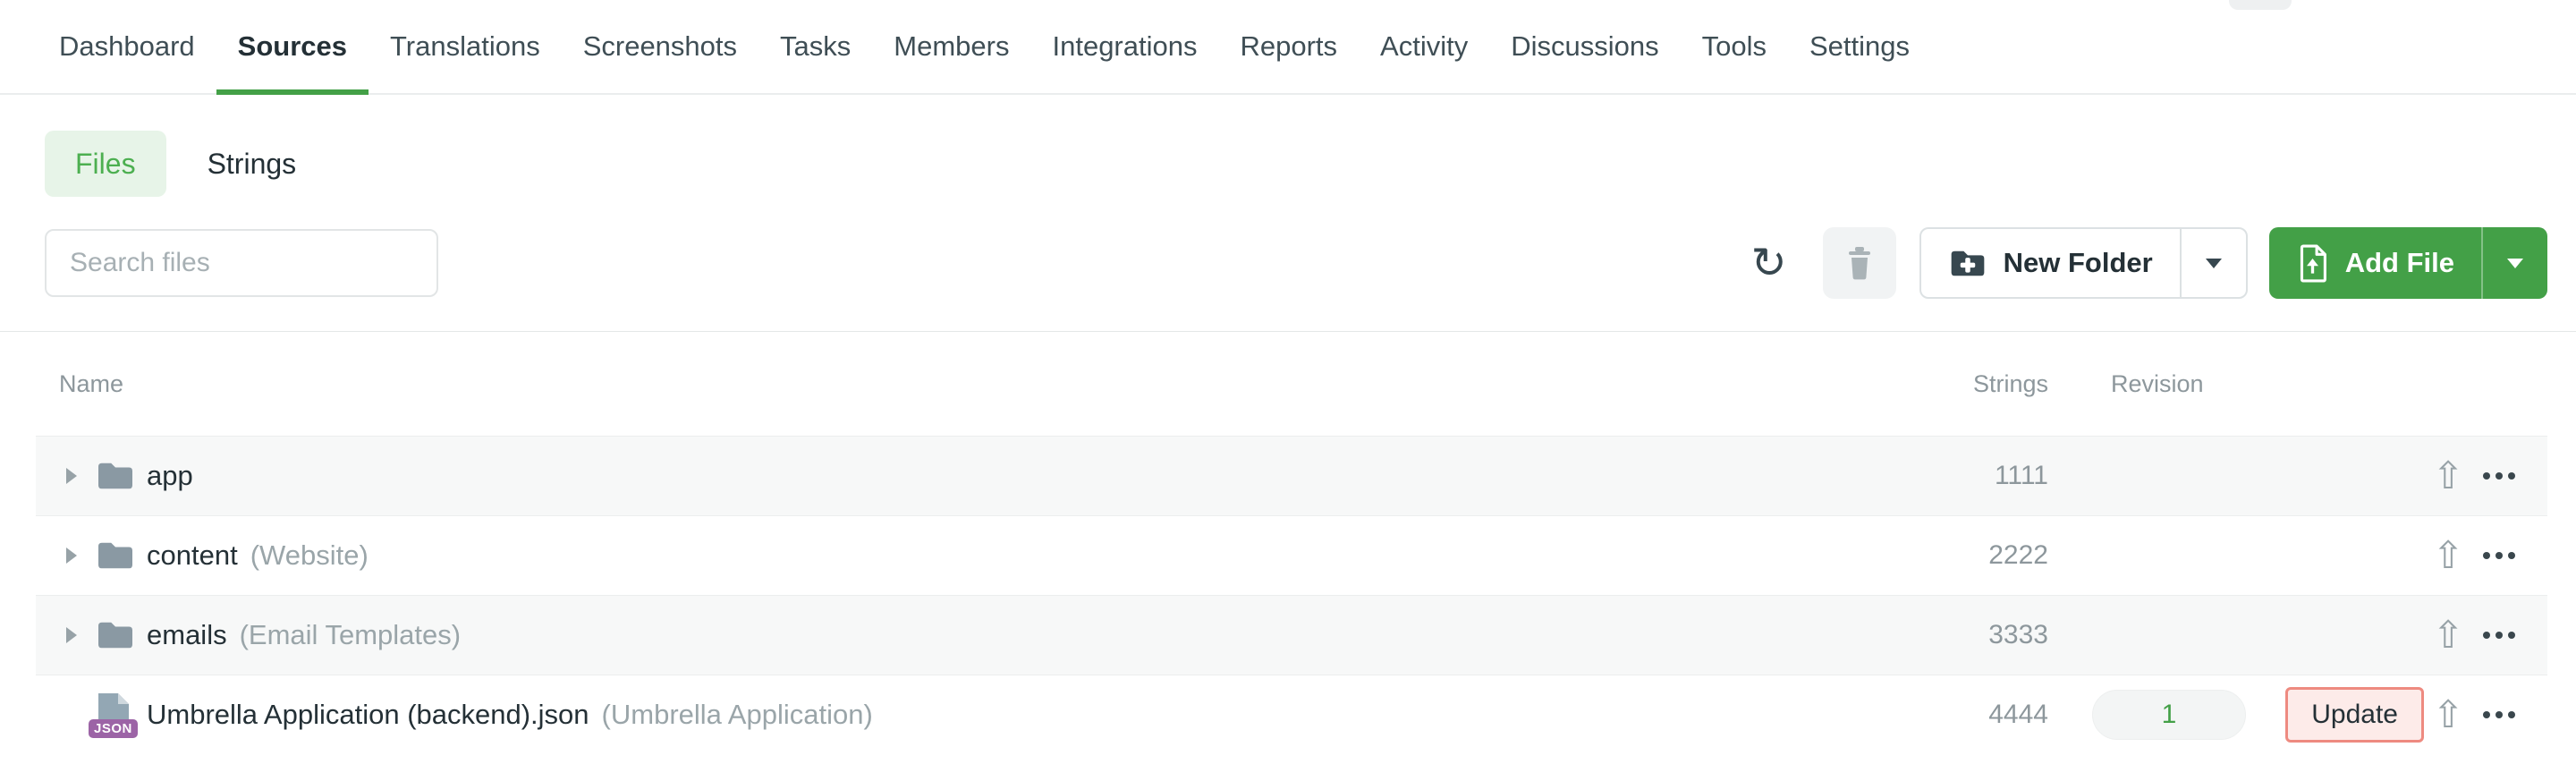 This screenshot has width=2576, height=764. What do you see at coordinates (1124, 46) in the screenshot?
I see `nav-tab-integrations: Integrations` at bounding box center [1124, 46].